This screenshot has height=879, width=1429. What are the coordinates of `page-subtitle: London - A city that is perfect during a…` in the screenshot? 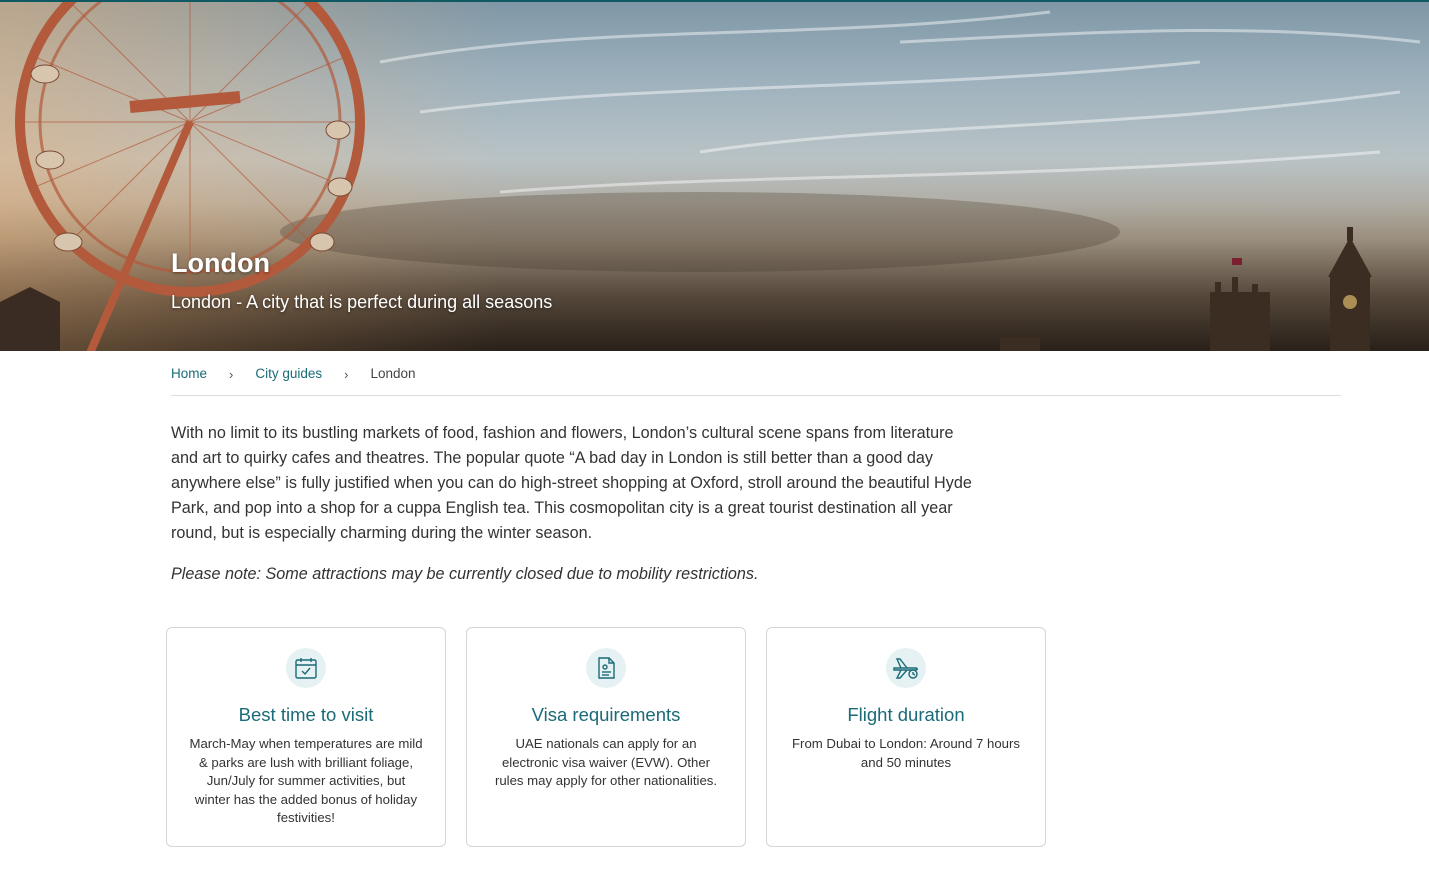 It's located at (362, 302).